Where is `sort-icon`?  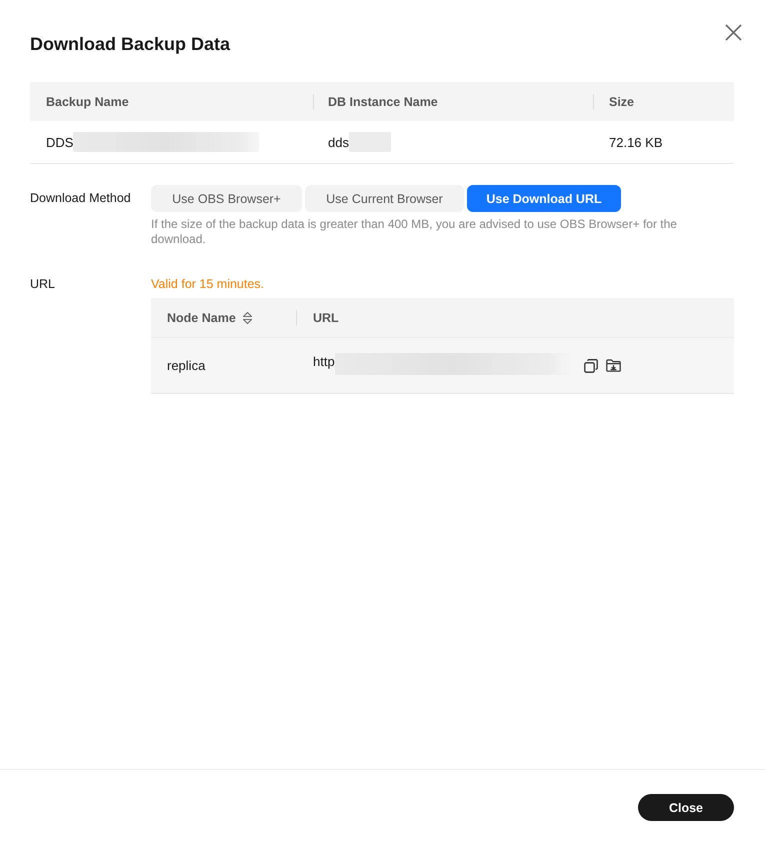
sort-icon is located at coordinates (247, 317).